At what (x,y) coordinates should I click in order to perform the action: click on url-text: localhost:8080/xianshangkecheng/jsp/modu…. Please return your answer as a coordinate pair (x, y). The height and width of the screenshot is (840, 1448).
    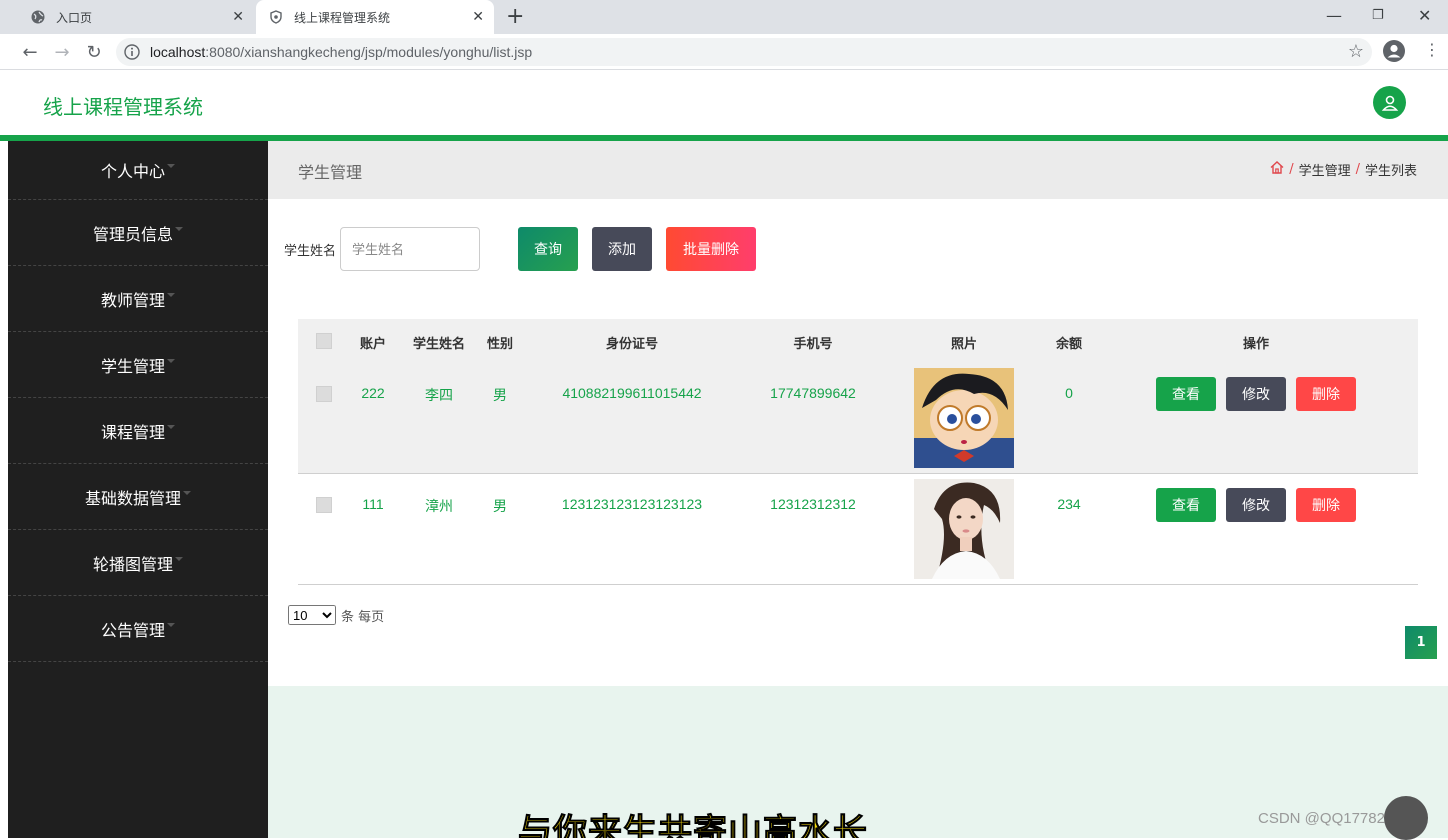
    Looking at the image, I should click on (341, 52).